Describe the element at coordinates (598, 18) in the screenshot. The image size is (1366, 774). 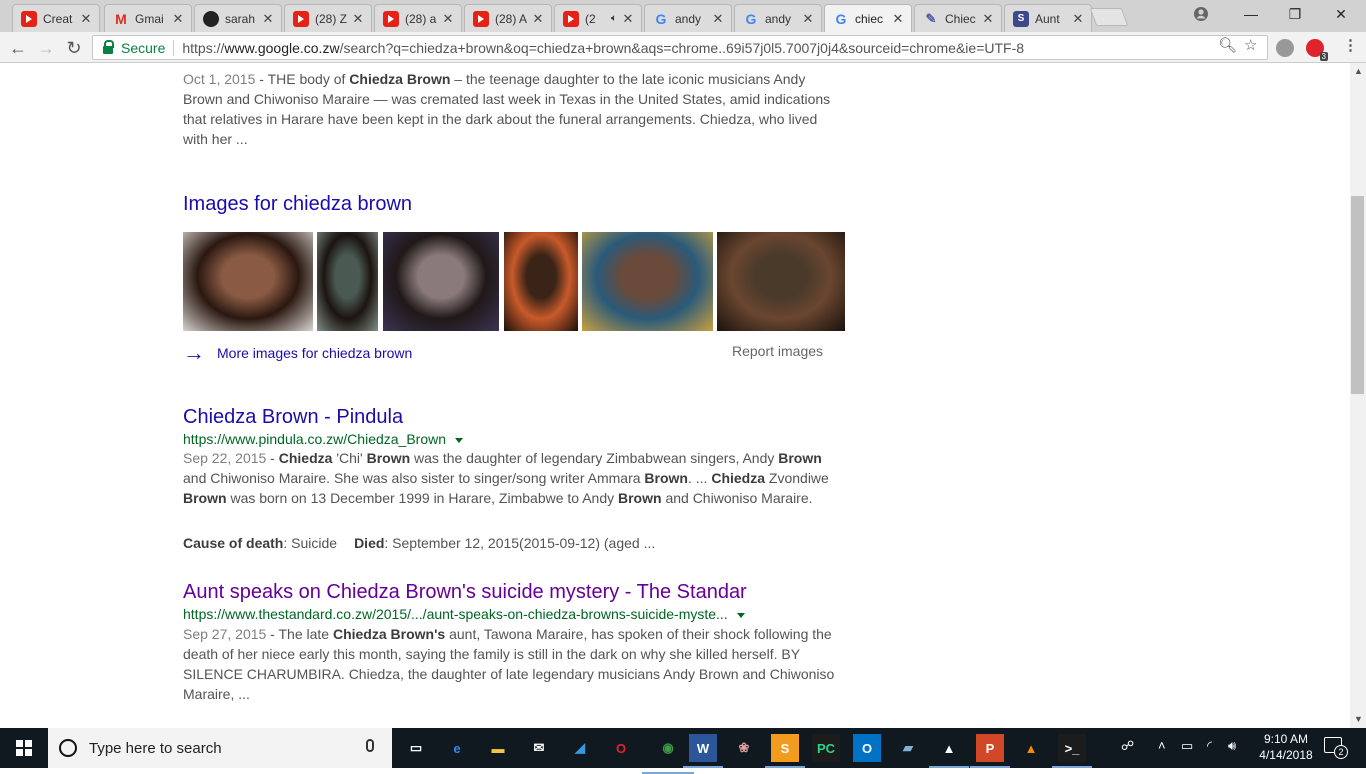
I see `tab-7: (2 🔈︎ ✕` at that location.